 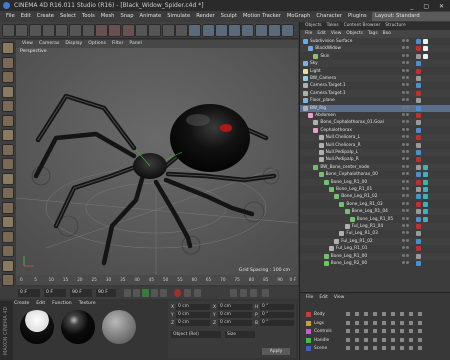 What do you see at coordinates (163, 293) in the screenshot?
I see `goto-end-button` at bounding box center [163, 293].